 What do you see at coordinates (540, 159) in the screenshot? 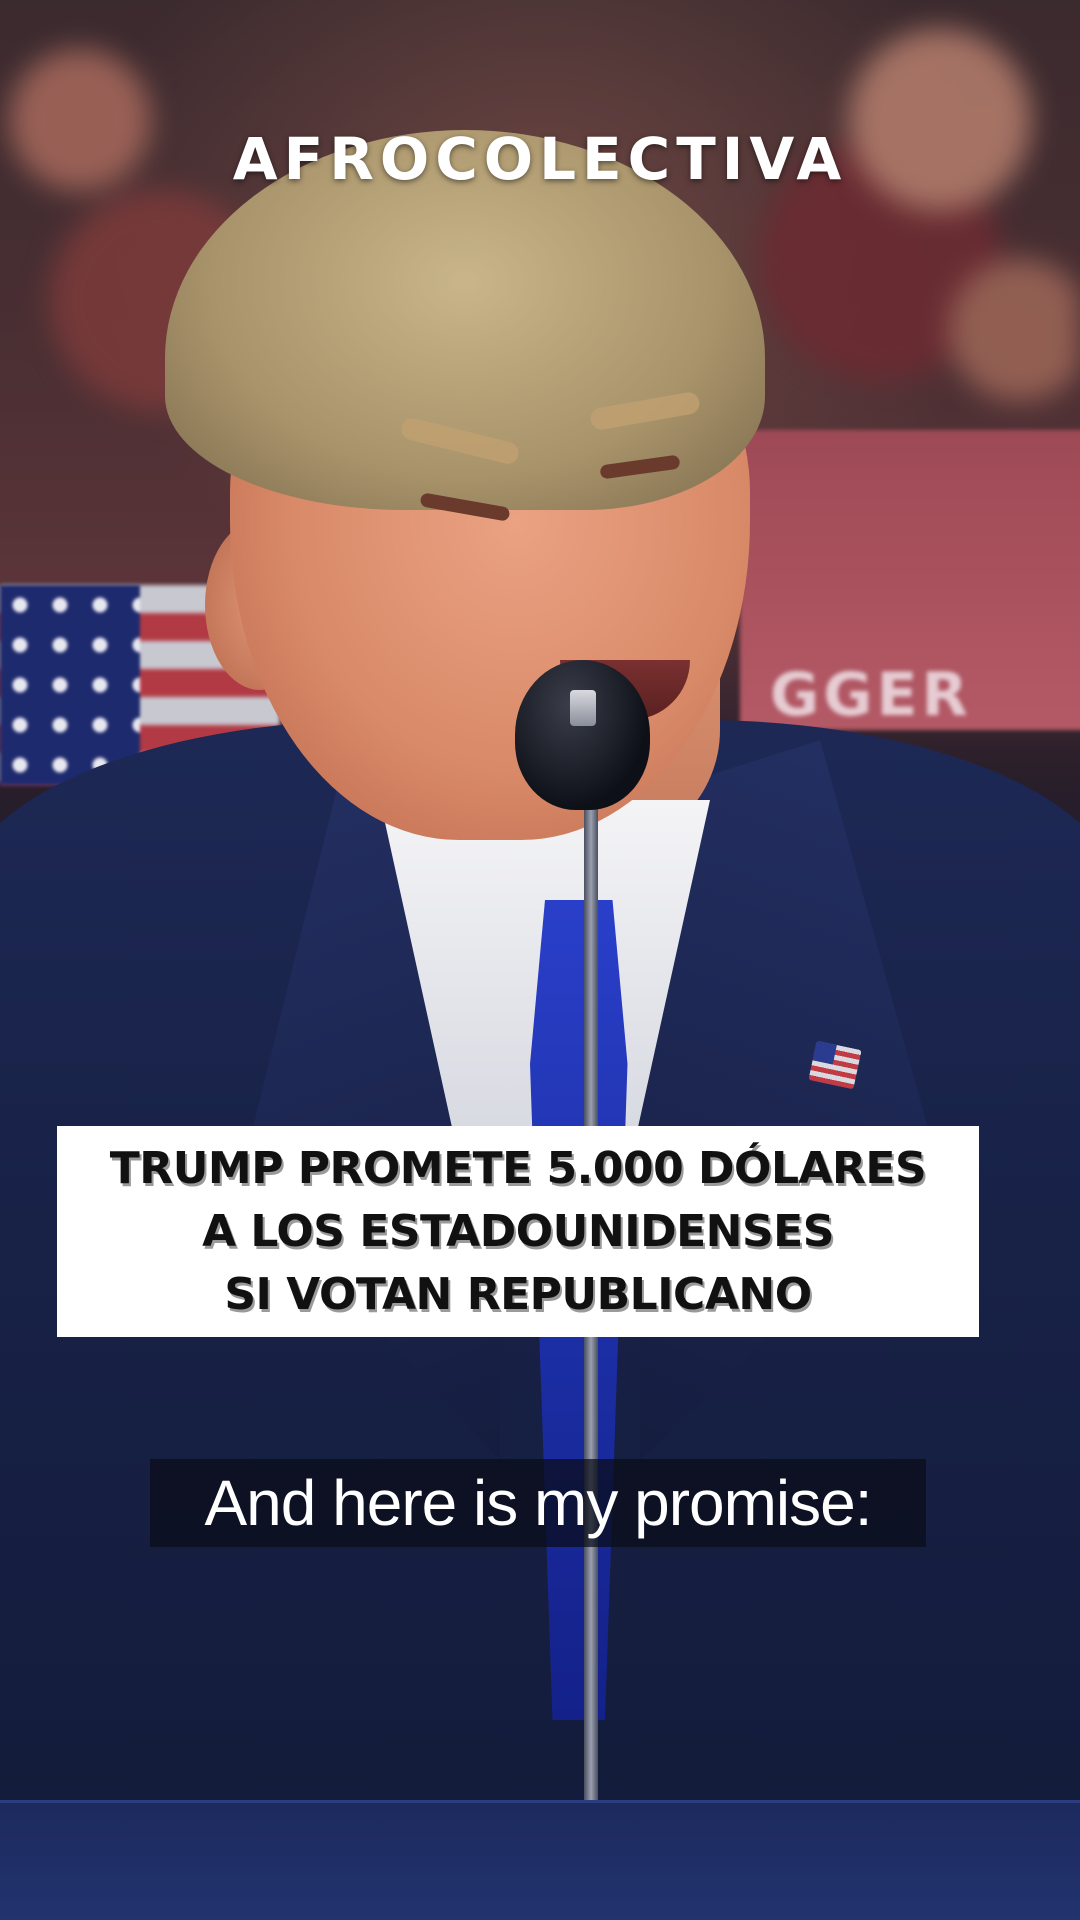
I see `brand-logo: AFROCOLECTIVA` at bounding box center [540, 159].